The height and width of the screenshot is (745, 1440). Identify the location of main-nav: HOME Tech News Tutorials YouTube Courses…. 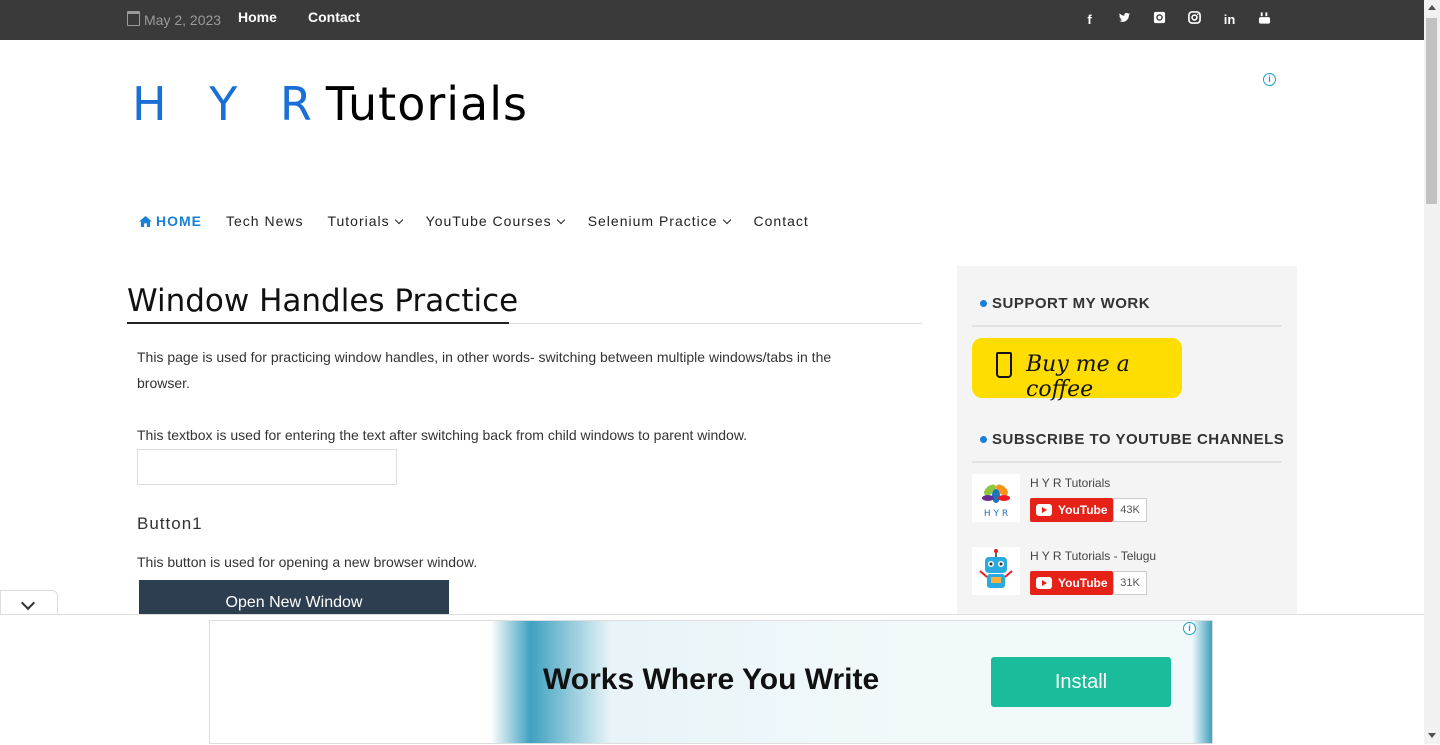
(486, 221).